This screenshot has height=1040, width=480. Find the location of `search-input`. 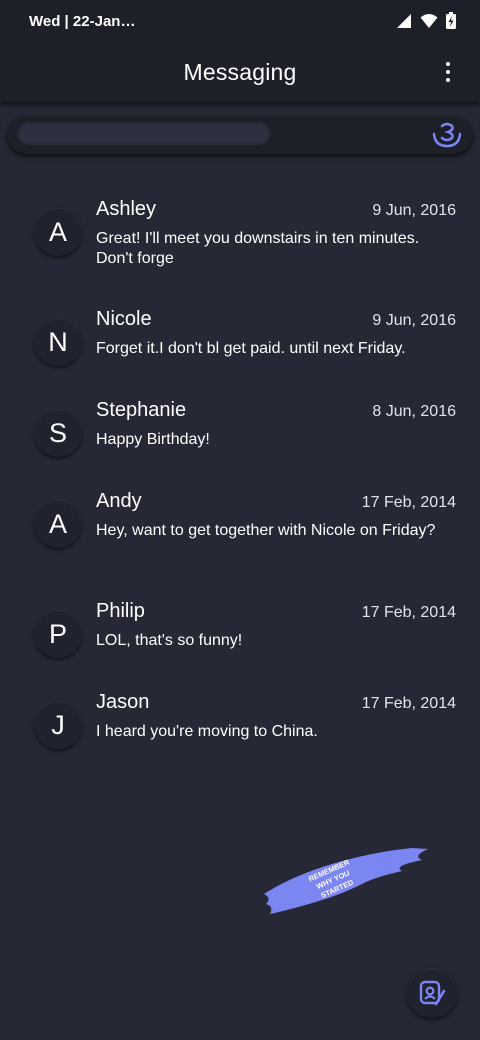

search-input is located at coordinates (144, 133).